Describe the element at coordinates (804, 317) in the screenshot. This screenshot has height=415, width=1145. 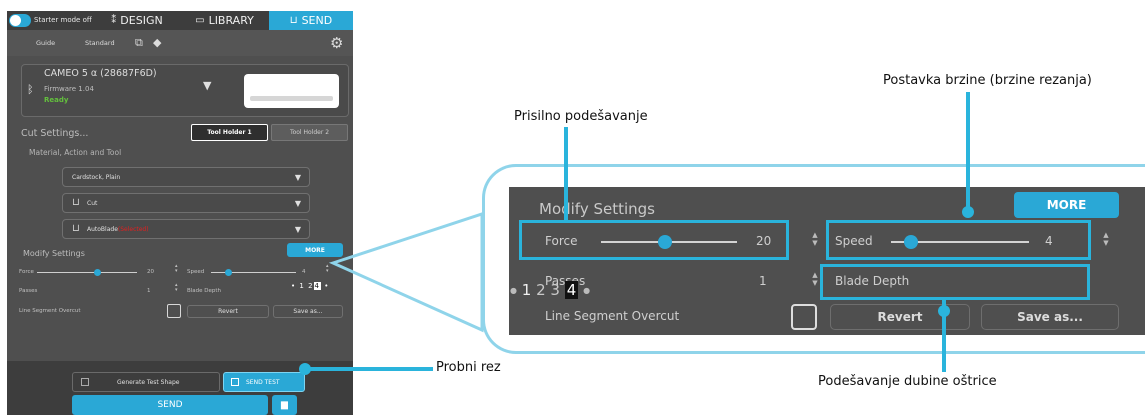
I see `line-segment-overcut-checkbox` at that location.